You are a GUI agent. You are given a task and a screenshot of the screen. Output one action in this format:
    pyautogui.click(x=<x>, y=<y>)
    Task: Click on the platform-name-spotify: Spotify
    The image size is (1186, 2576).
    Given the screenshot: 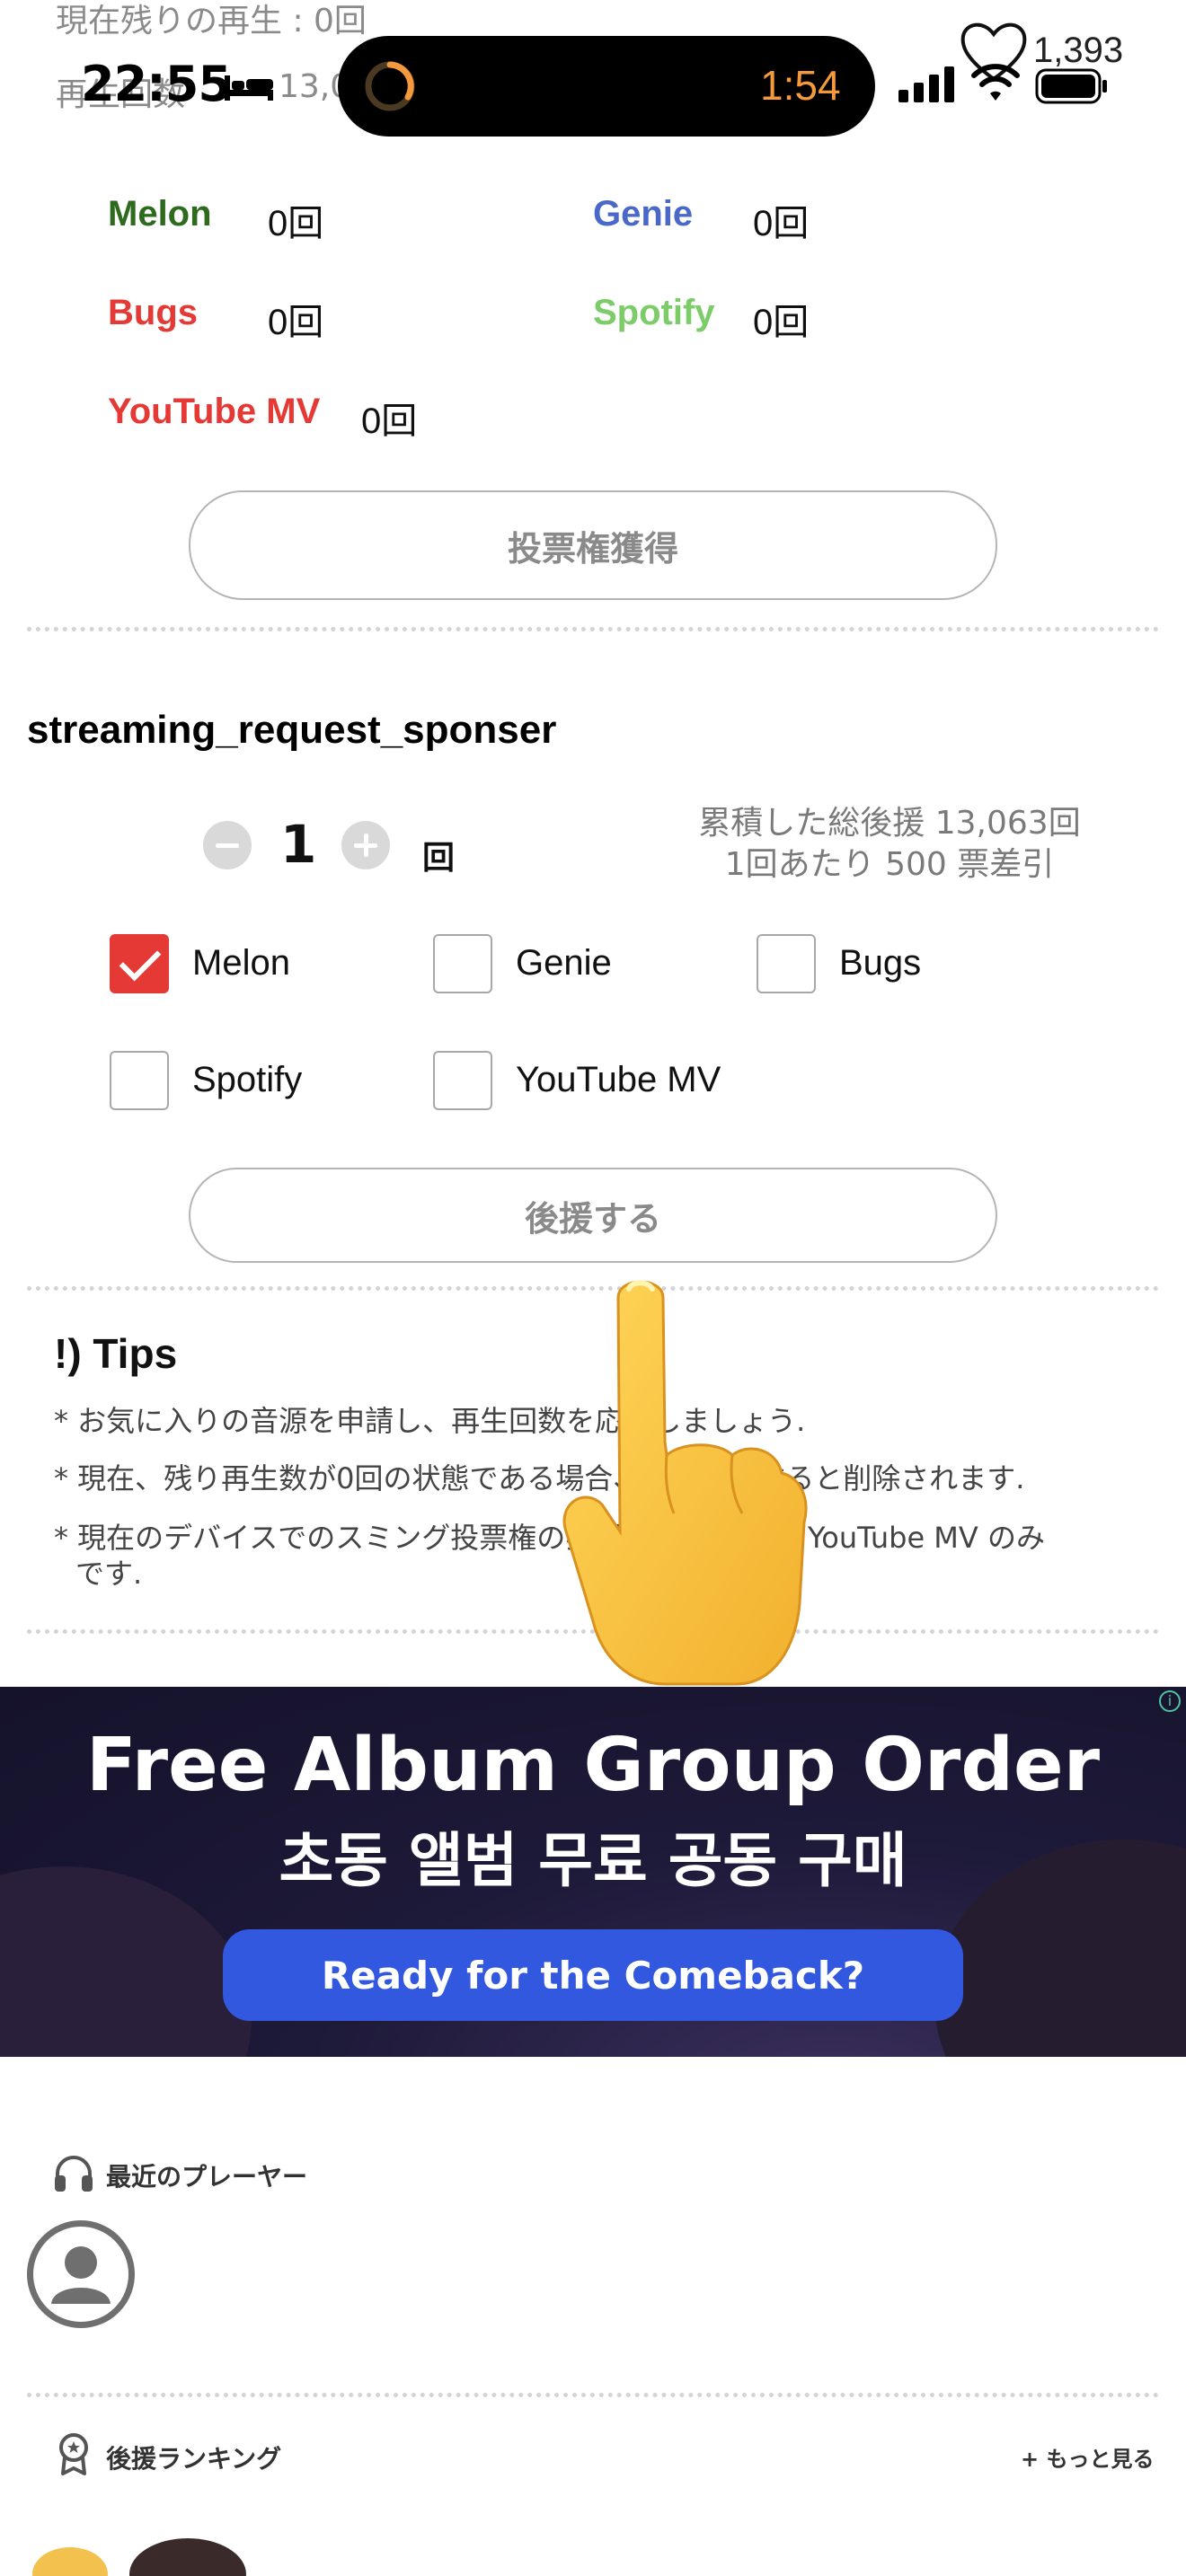 What is the action you would take?
    pyautogui.click(x=654, y=312)
    